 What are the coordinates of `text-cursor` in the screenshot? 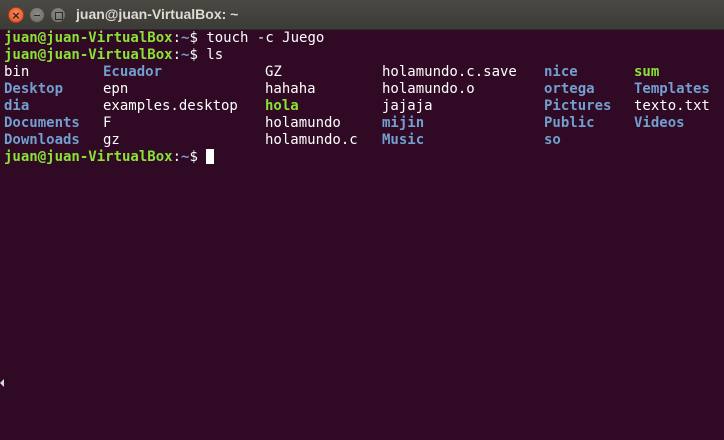 It's located at (210, 156).